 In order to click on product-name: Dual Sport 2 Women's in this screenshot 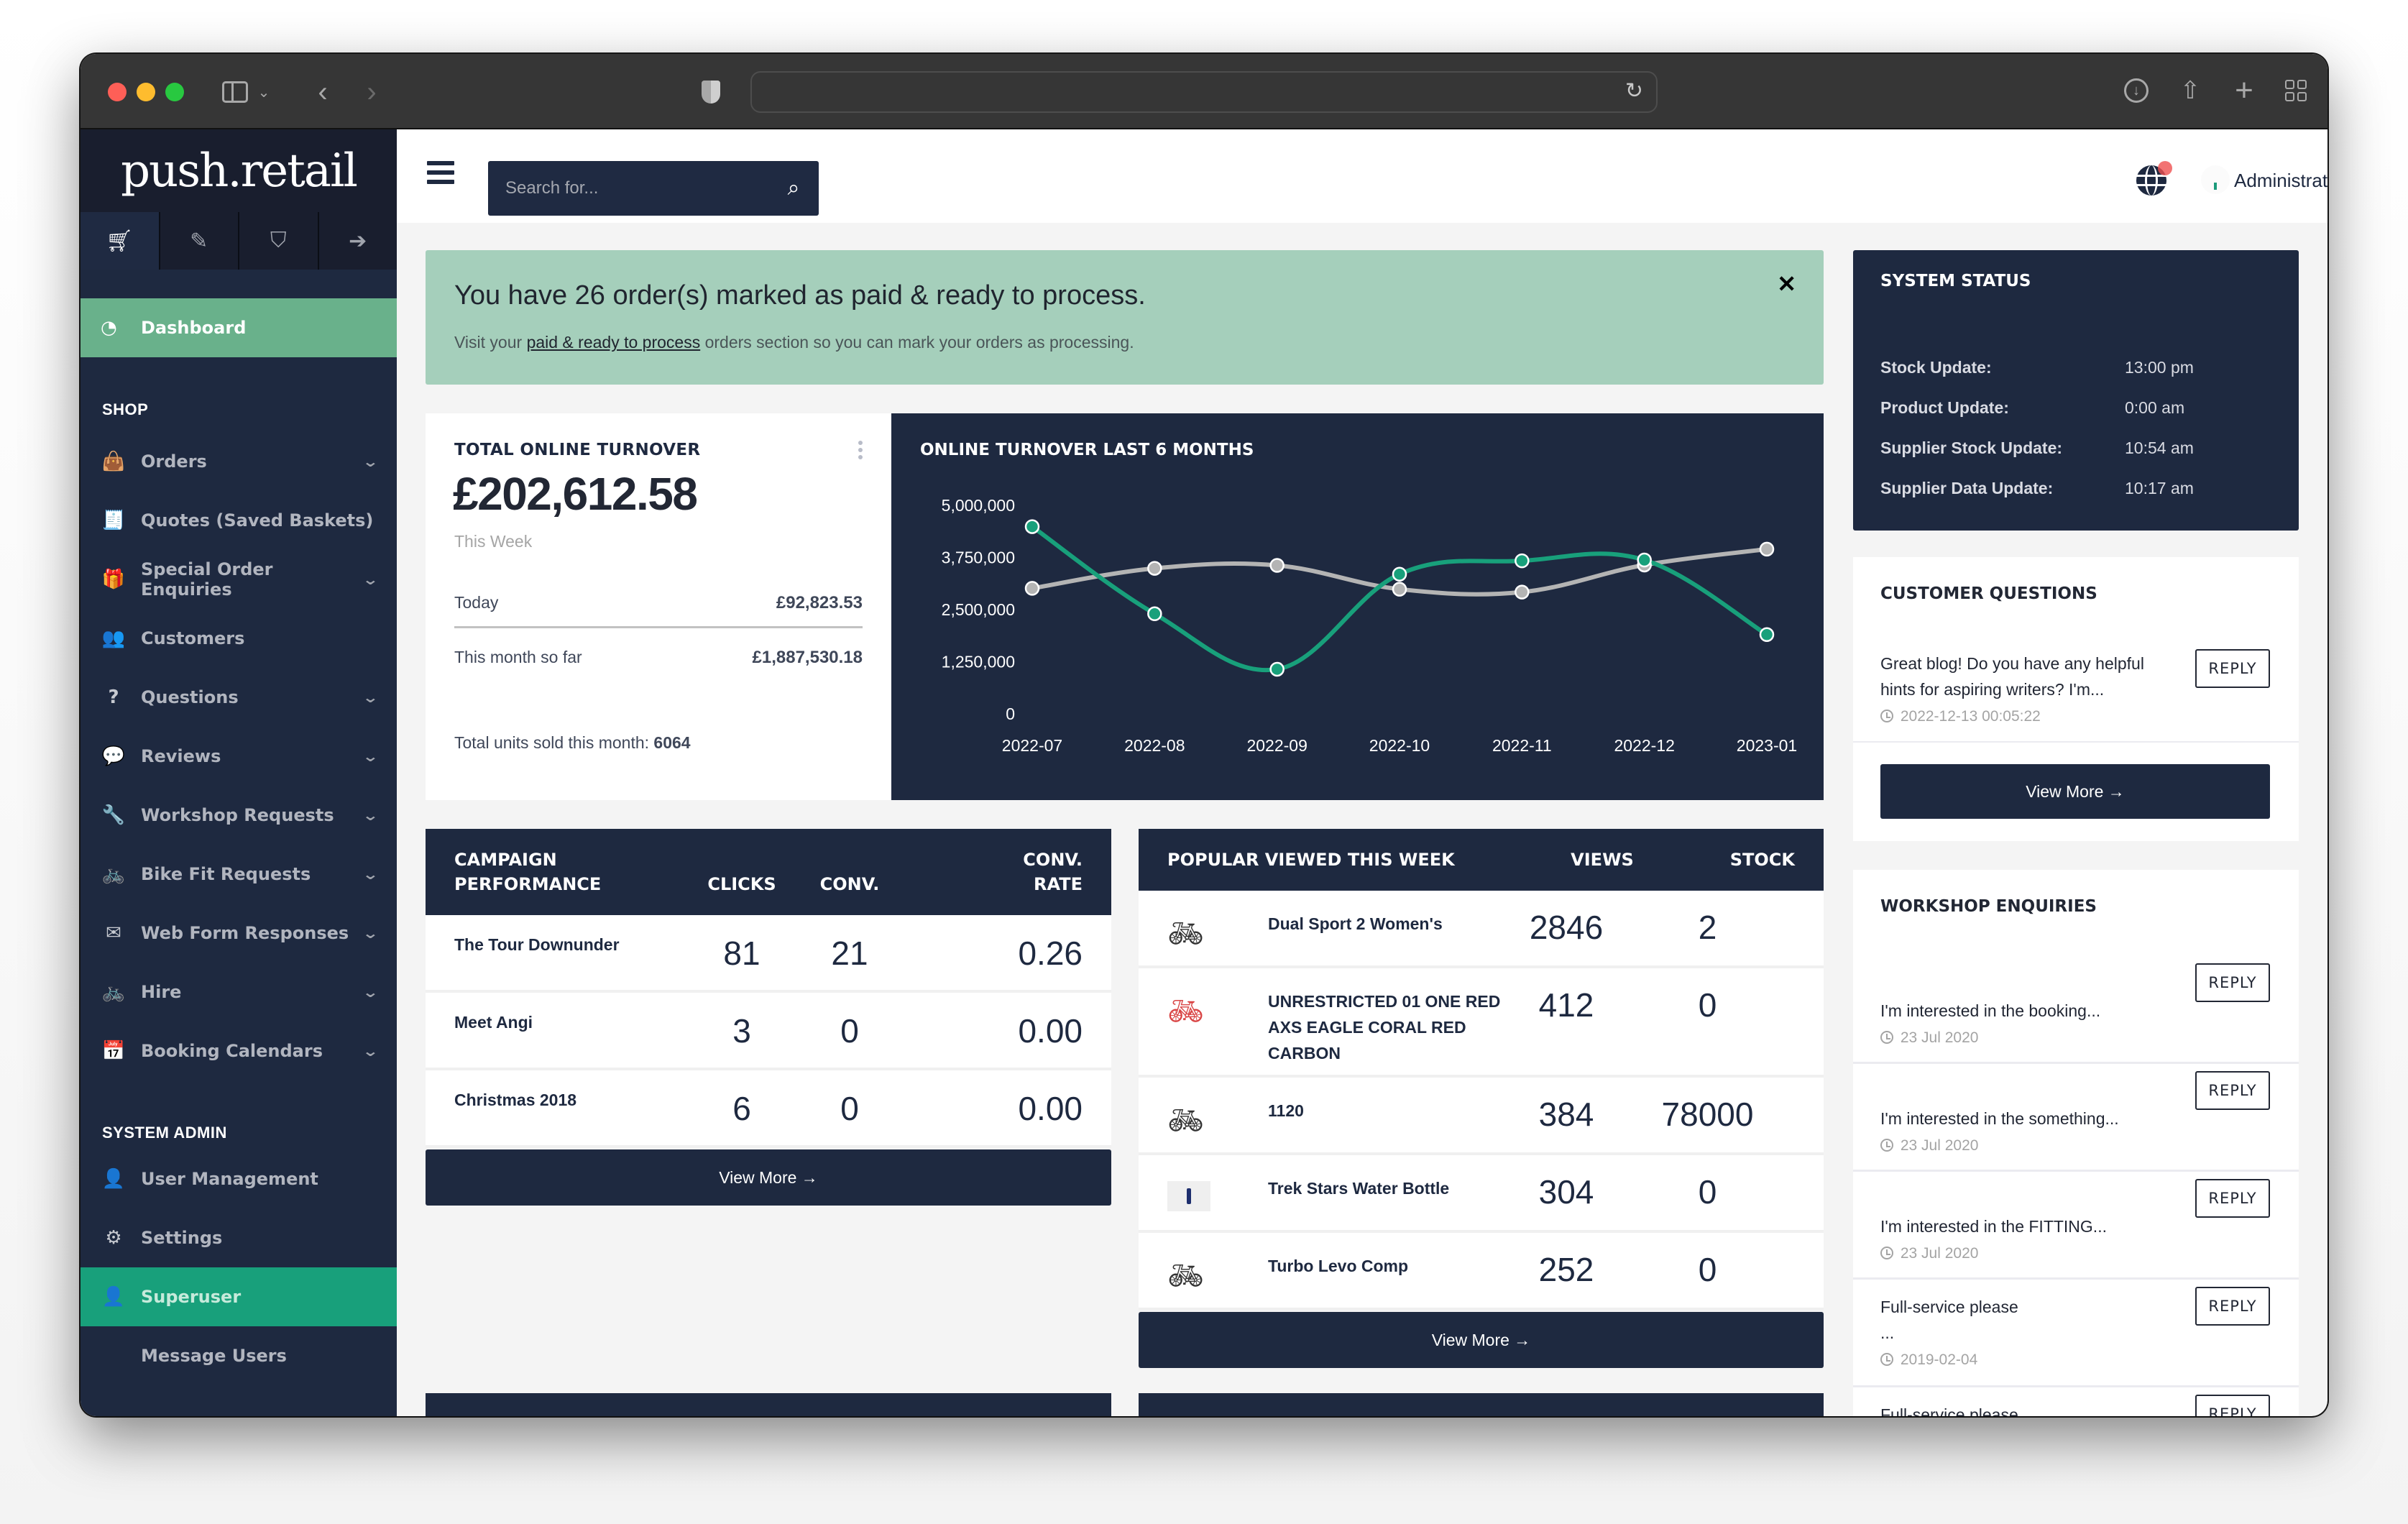, I will do `click(1390, 914)`.